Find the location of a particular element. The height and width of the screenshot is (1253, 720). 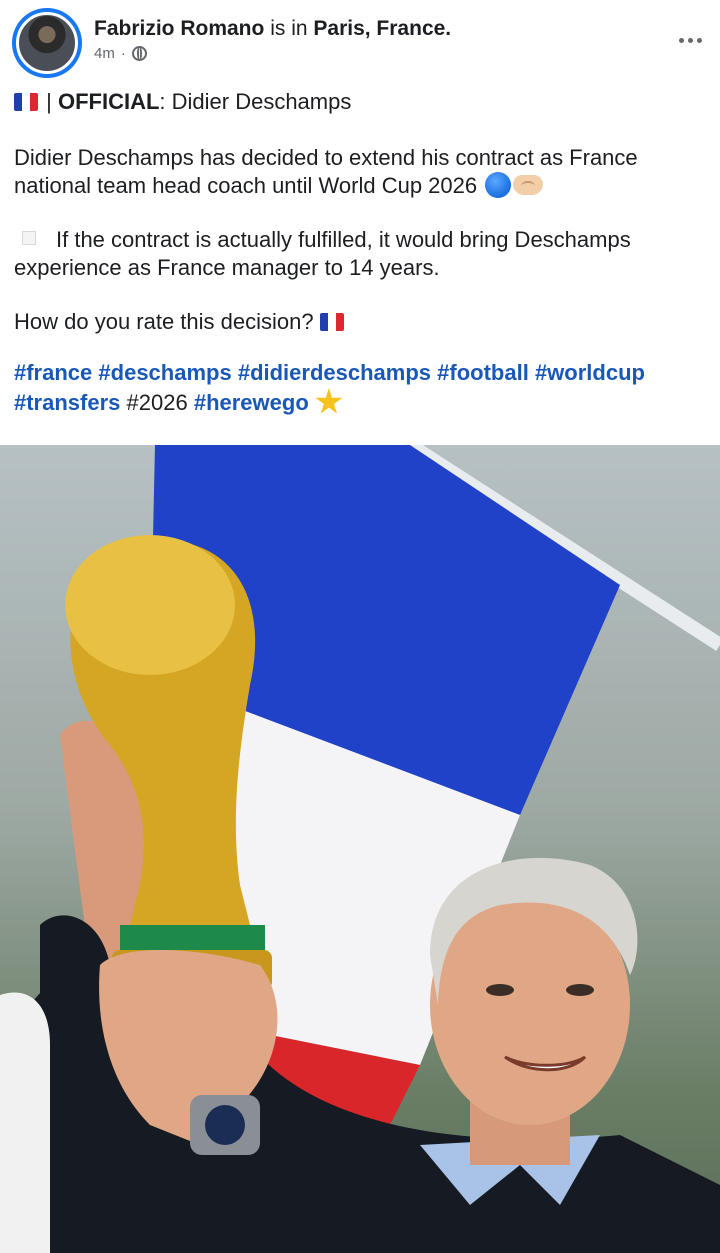

trophy-globe is located at coordinates (150, 605).